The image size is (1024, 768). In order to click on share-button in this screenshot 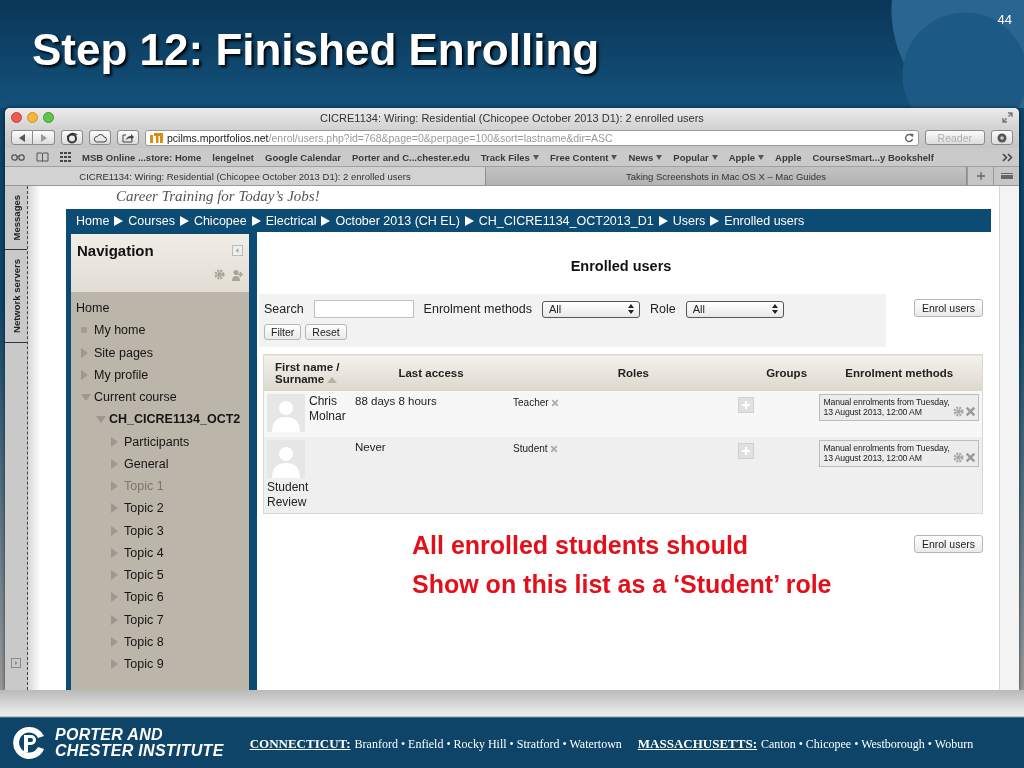, I will do `click(128, 137)`.